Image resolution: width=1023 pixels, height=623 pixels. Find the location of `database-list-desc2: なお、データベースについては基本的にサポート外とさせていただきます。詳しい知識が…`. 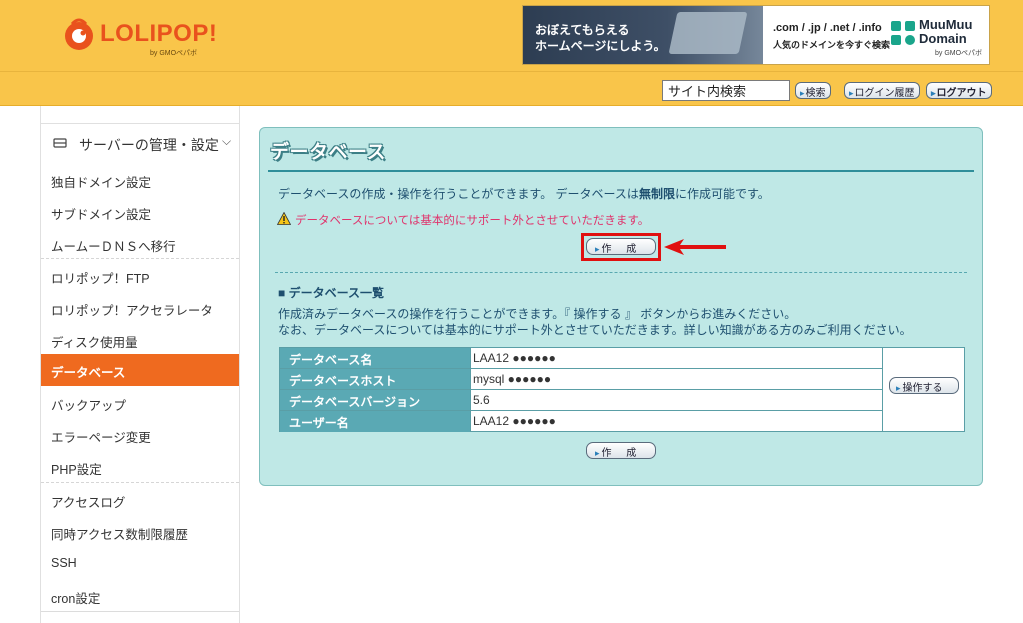

database-list-desc2: なお、データベースについては基本的にサポート外とさせていただきます。詳しい知識が… is located at coordinates (595, 330).